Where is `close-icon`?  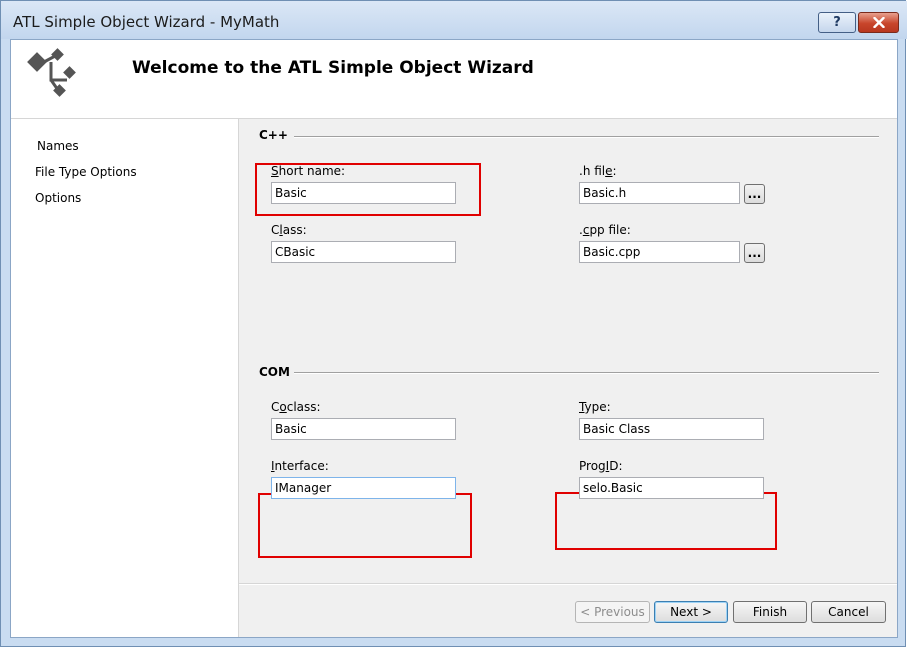
close-icon is located at coordinates (878, 22).